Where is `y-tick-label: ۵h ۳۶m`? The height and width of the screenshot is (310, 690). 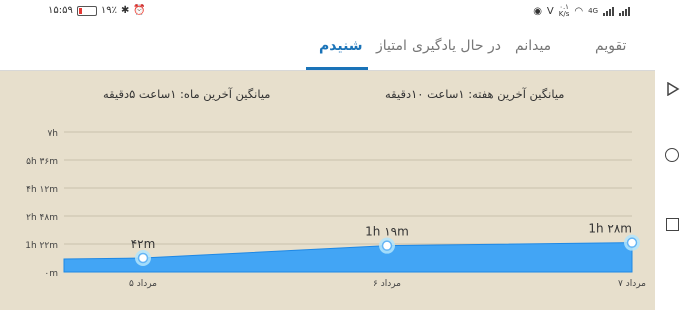 y-tick-label: ۵h ۳۶m is located at coordinates (42, 162).